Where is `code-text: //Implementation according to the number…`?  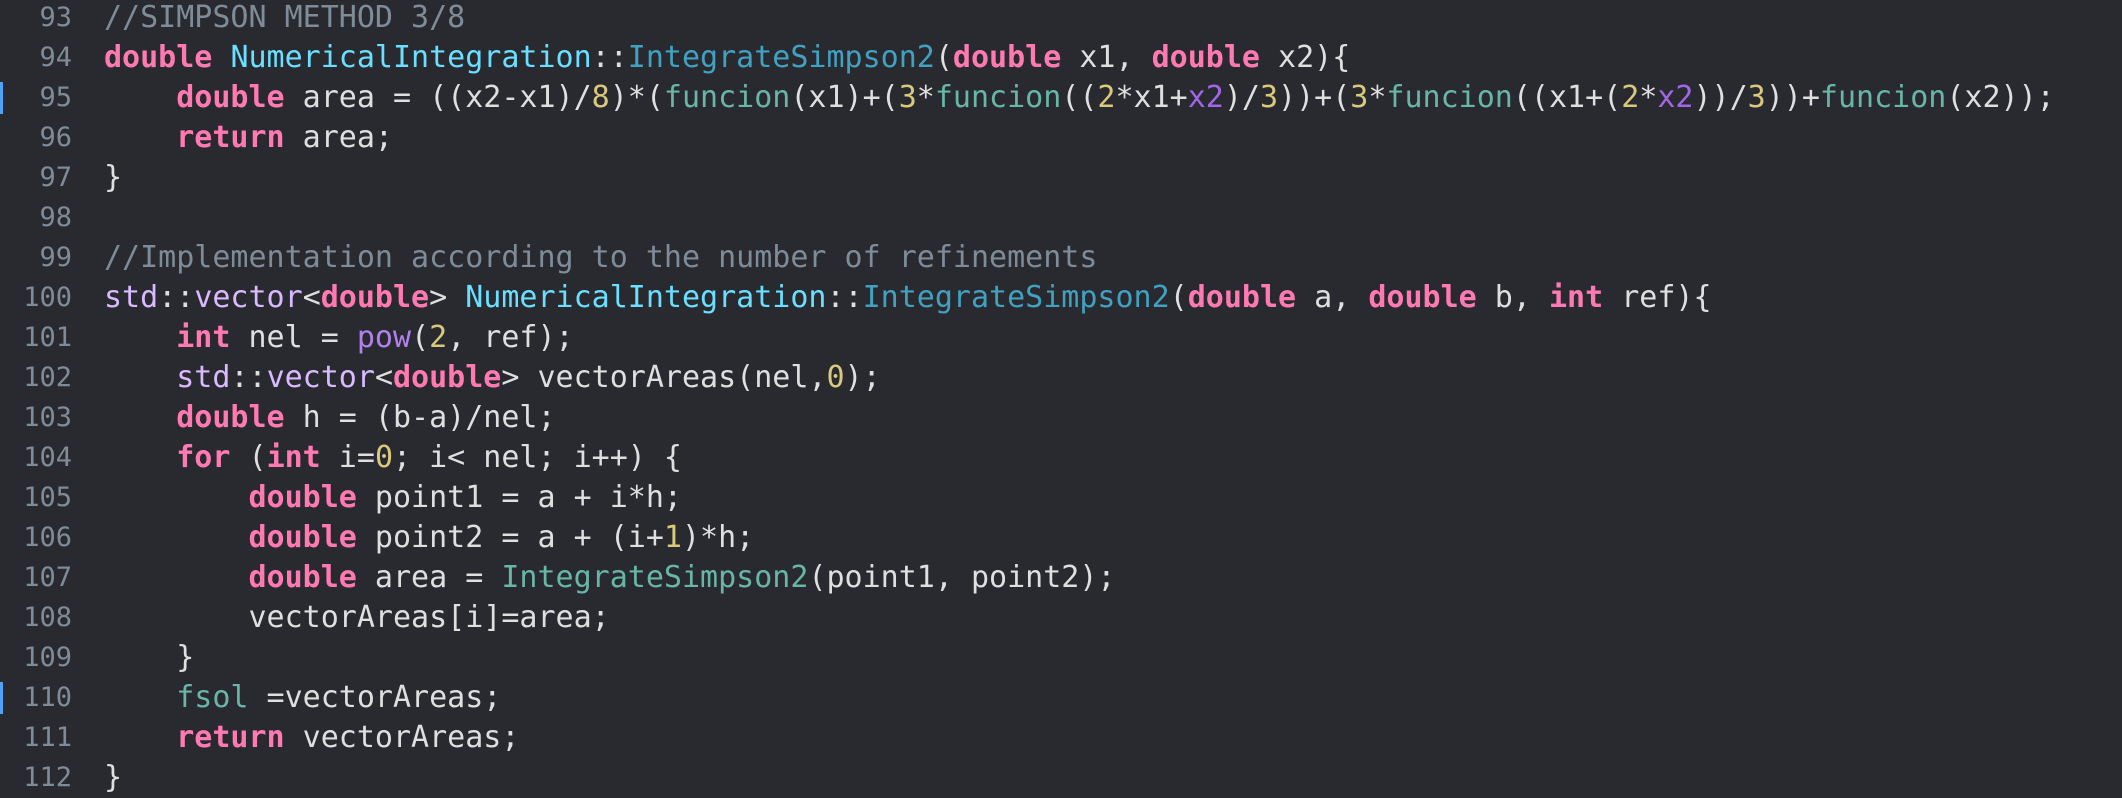 code-text: //Implementation according to the number… is located at coordinates (600, 258).